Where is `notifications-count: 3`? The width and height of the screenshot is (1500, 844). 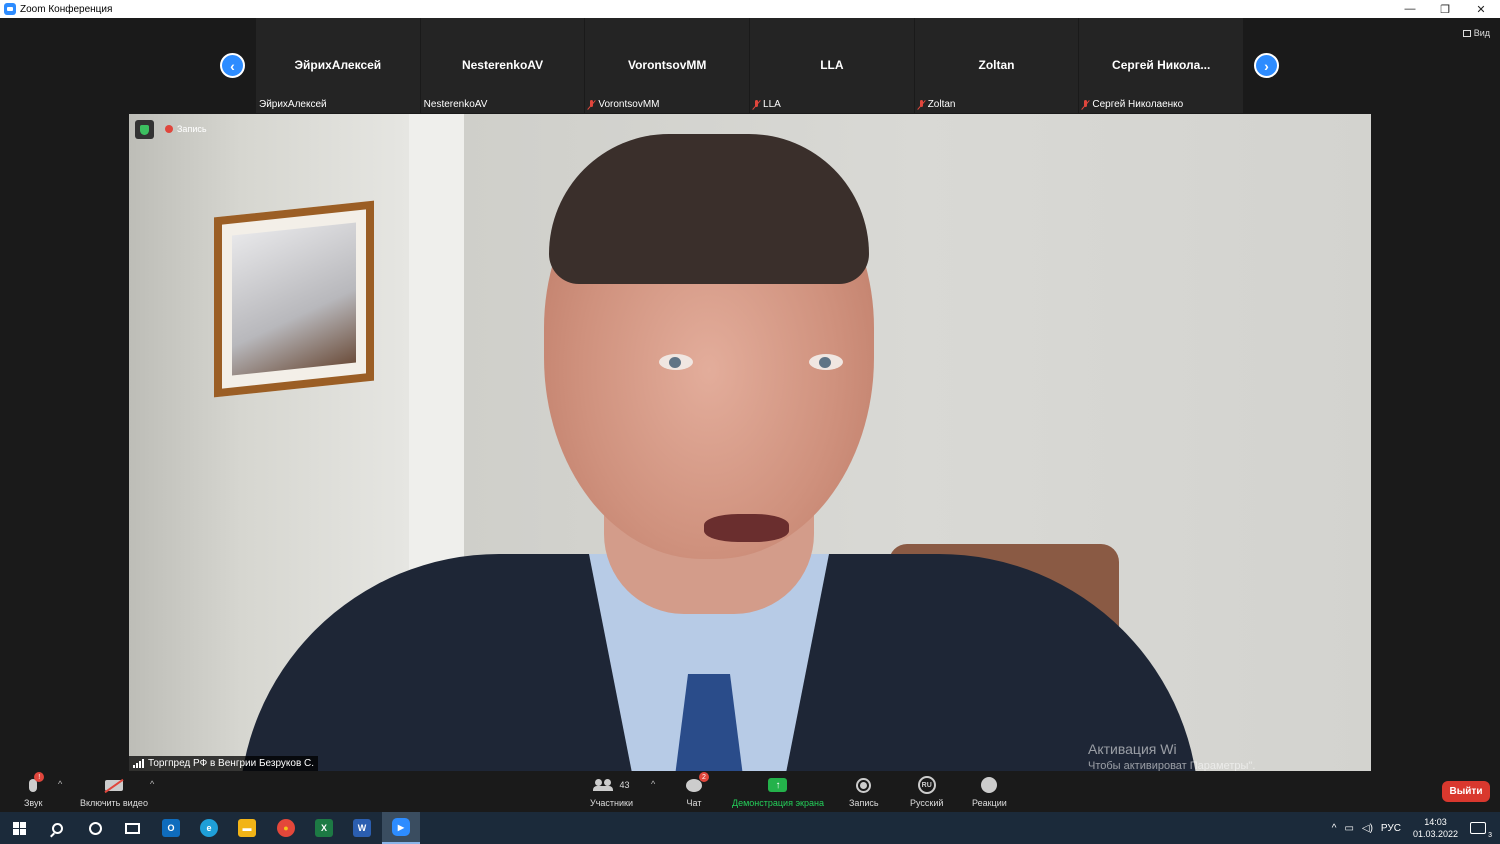 notifications-count: 3 is located at coordinates (1490, 835).